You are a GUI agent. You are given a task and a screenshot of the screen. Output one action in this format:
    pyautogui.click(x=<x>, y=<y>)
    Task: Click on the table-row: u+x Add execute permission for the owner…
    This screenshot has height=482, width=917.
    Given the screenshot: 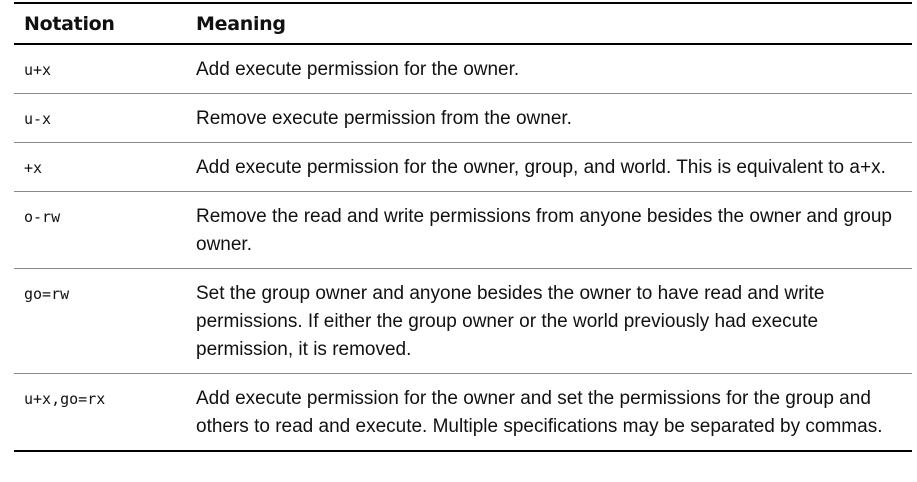 What is the action you would take?
    pyautogui.click(x=463, y=69)
    